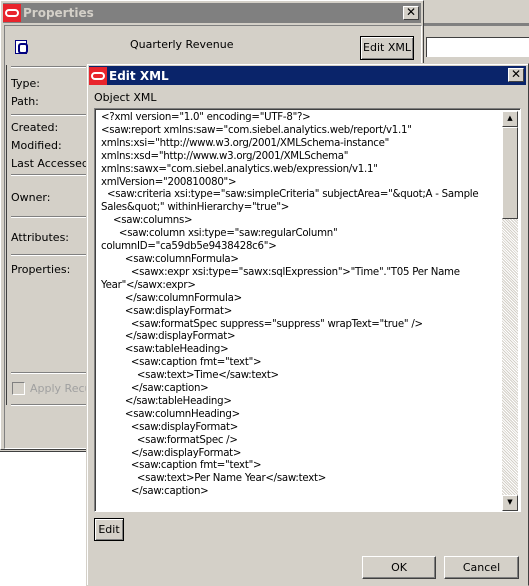 The image size is (529, 586). I want to click on xml-line: </saw:tableHeading>, so click(166, 401).